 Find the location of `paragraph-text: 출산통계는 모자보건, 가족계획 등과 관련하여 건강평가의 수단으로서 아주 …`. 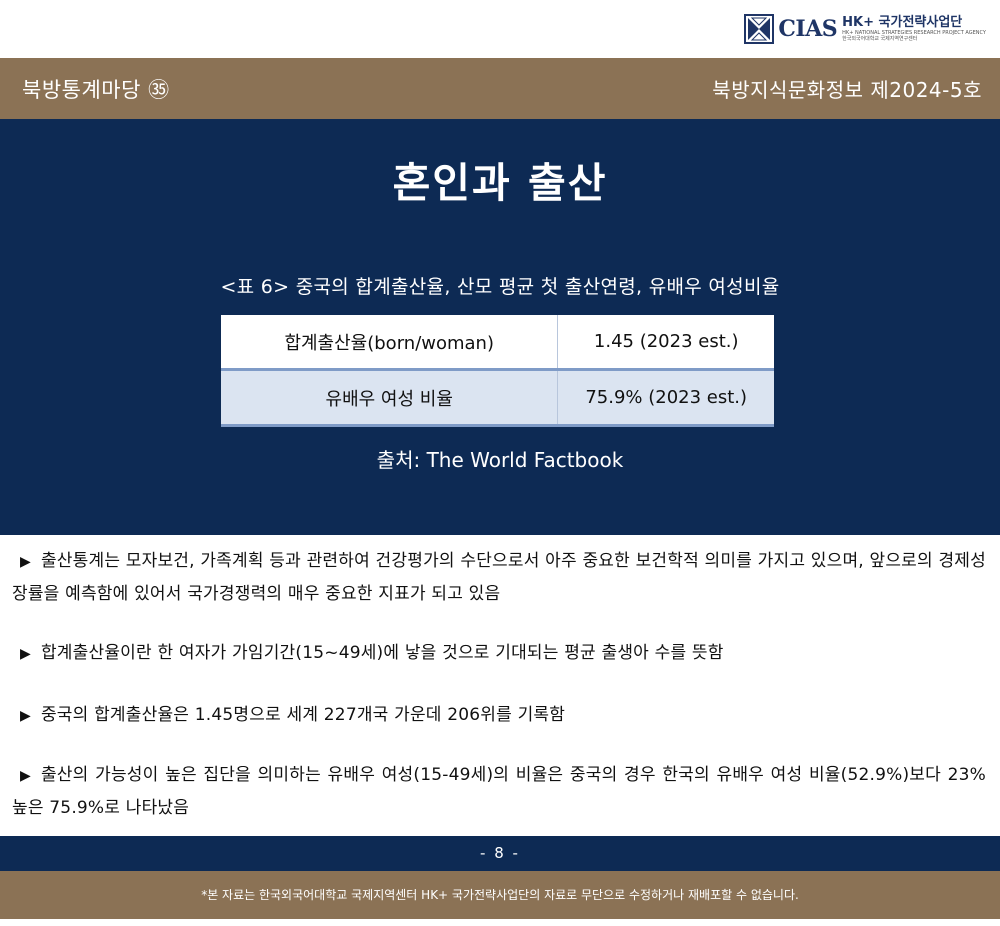

paragraph-text: 출산통계는 모자보건, 가족계획 등과 관련하여 건강평가의 수단으로서 아주 … is located at coordinates (499, 577).